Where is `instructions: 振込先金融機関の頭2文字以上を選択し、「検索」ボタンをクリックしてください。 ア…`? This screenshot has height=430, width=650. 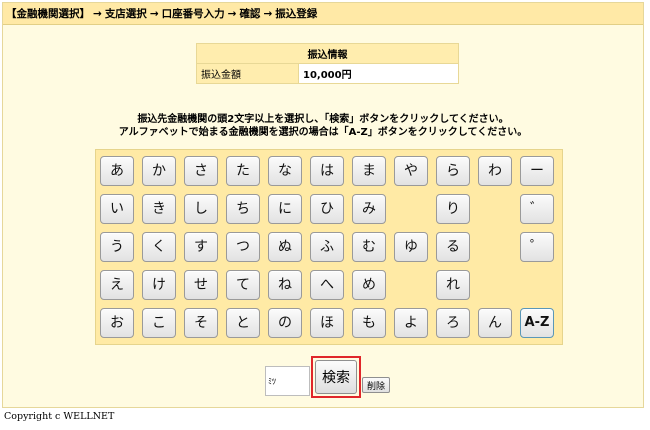
instructions: 振込先金融機関の頭2文字以上を選択し、「検索」ボタンをクリックしてください。 ア… is located at coordinates (323, 126).